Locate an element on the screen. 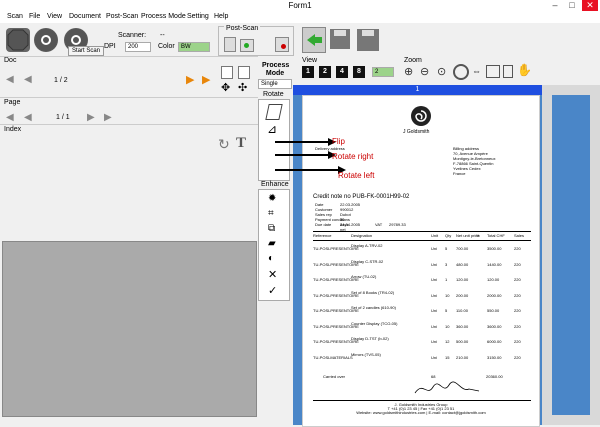 The width and height of the screenshot is (600, 427). crop-icon: ⌗ is located at coordinates (271, 213).